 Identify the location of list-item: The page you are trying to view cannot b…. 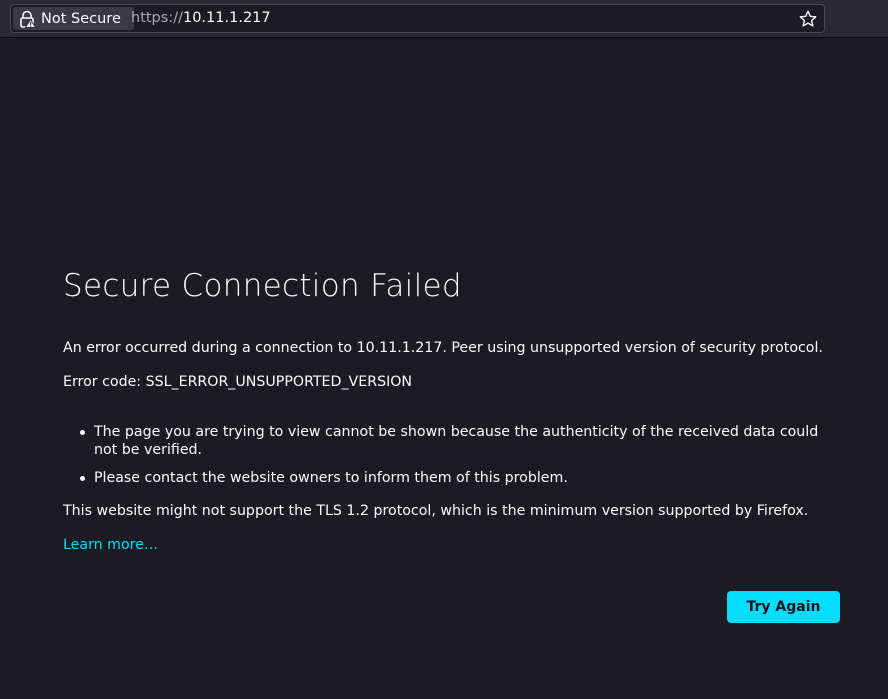
(442, 441).